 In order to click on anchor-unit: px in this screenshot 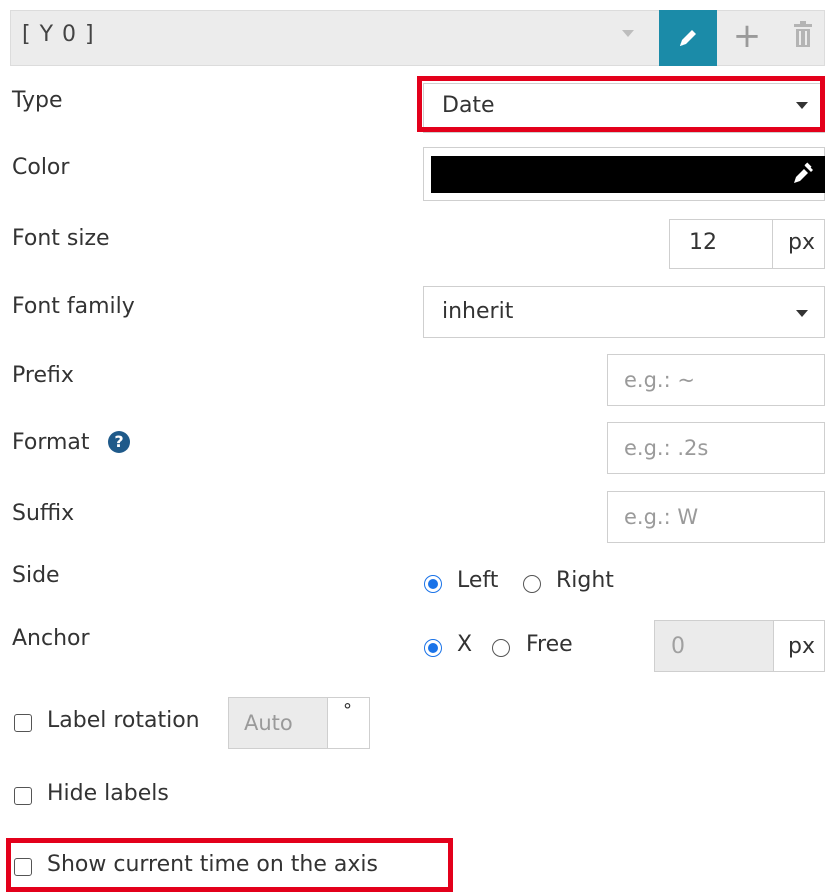, I will do `click(801, 646)`.